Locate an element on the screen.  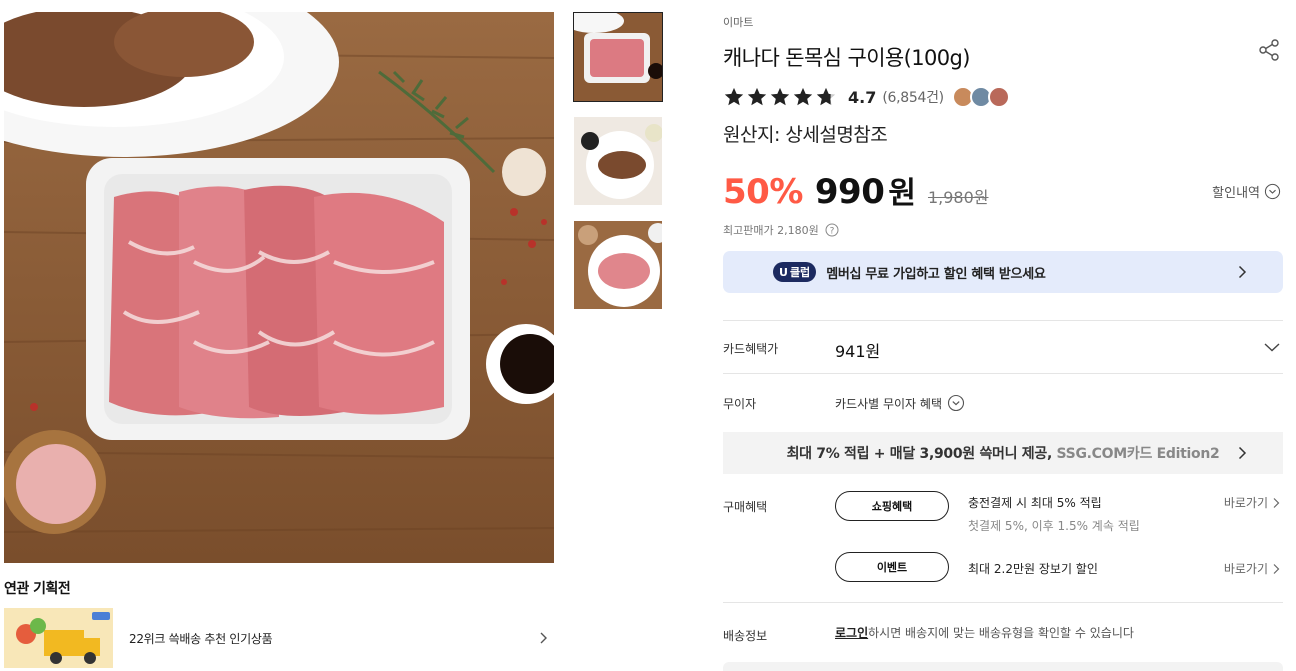
price-row: 50% 990 원 1,980원 is located at coordinates (1003, 191).